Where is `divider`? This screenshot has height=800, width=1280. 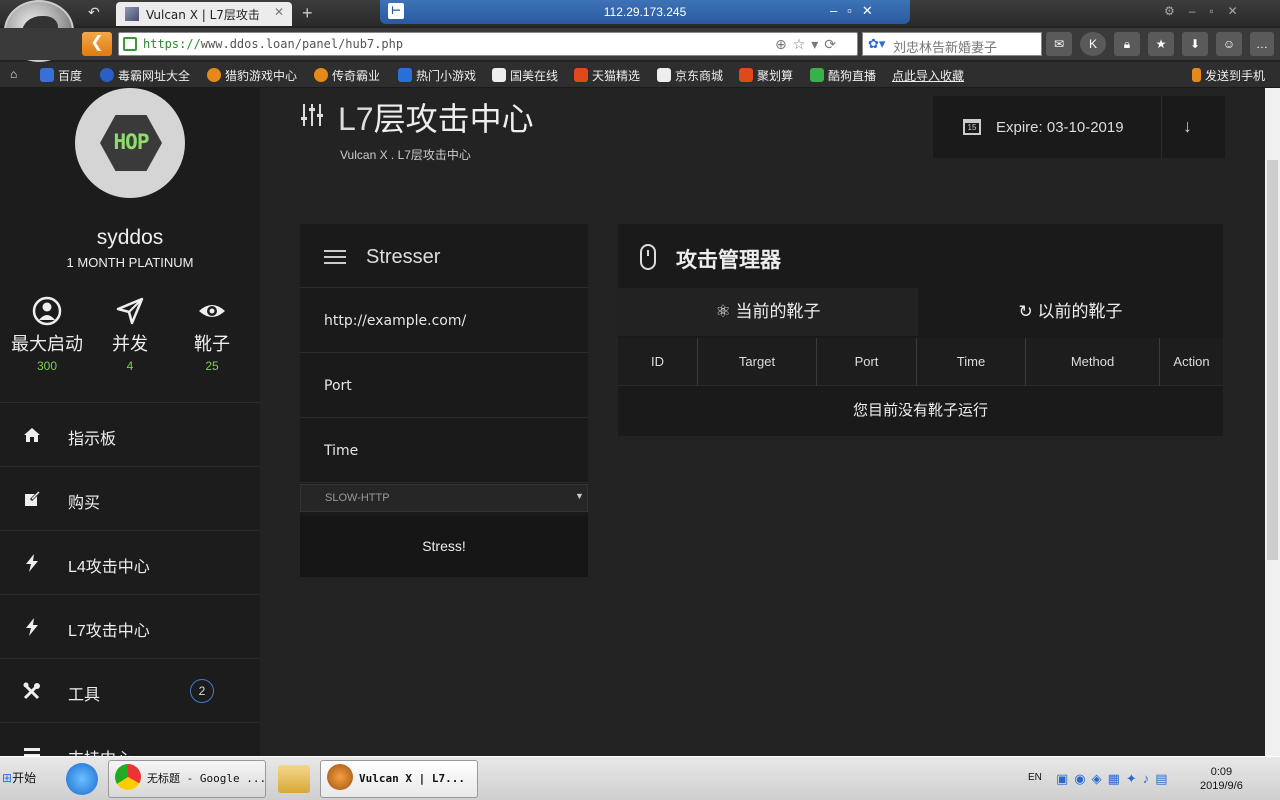
divider is located at coordinates (1161, 127).